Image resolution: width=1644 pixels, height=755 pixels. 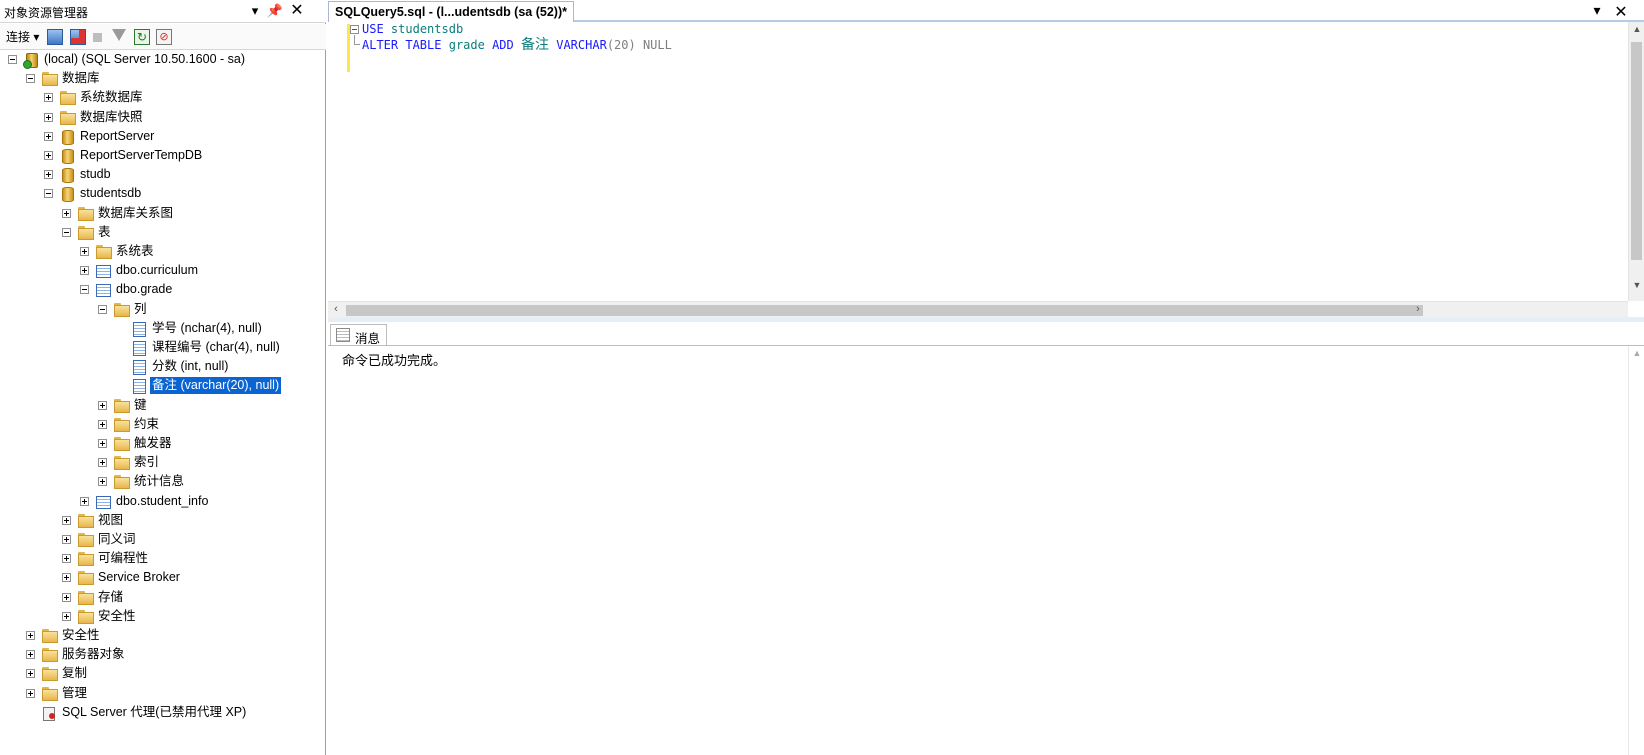 What do you see at coordinates (255, 11) in the screenshot?
I see `dropdown-icon: ▾` at bounding box center [255, 11].